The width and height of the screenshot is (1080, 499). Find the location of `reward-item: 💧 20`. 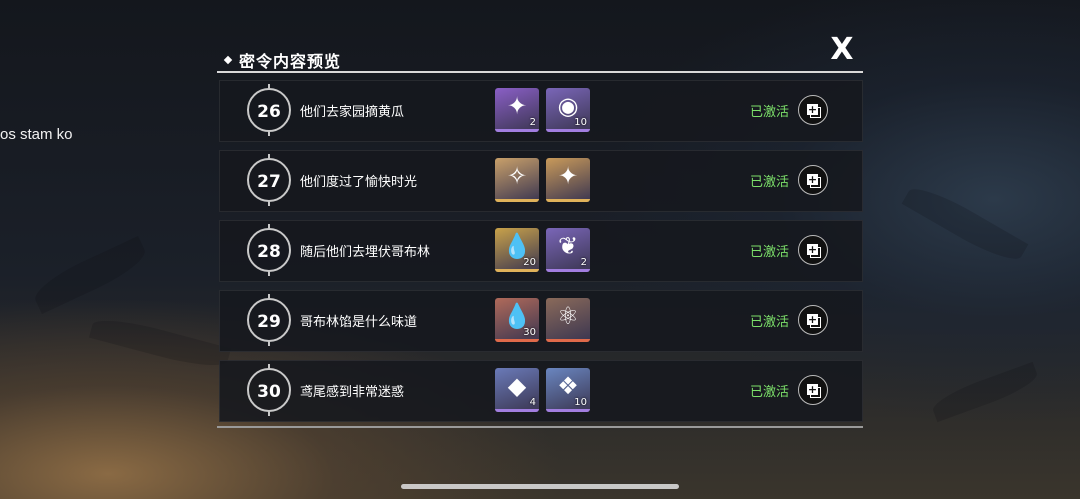

reward-item: 💧 20 is located at coordinates (517, 250).